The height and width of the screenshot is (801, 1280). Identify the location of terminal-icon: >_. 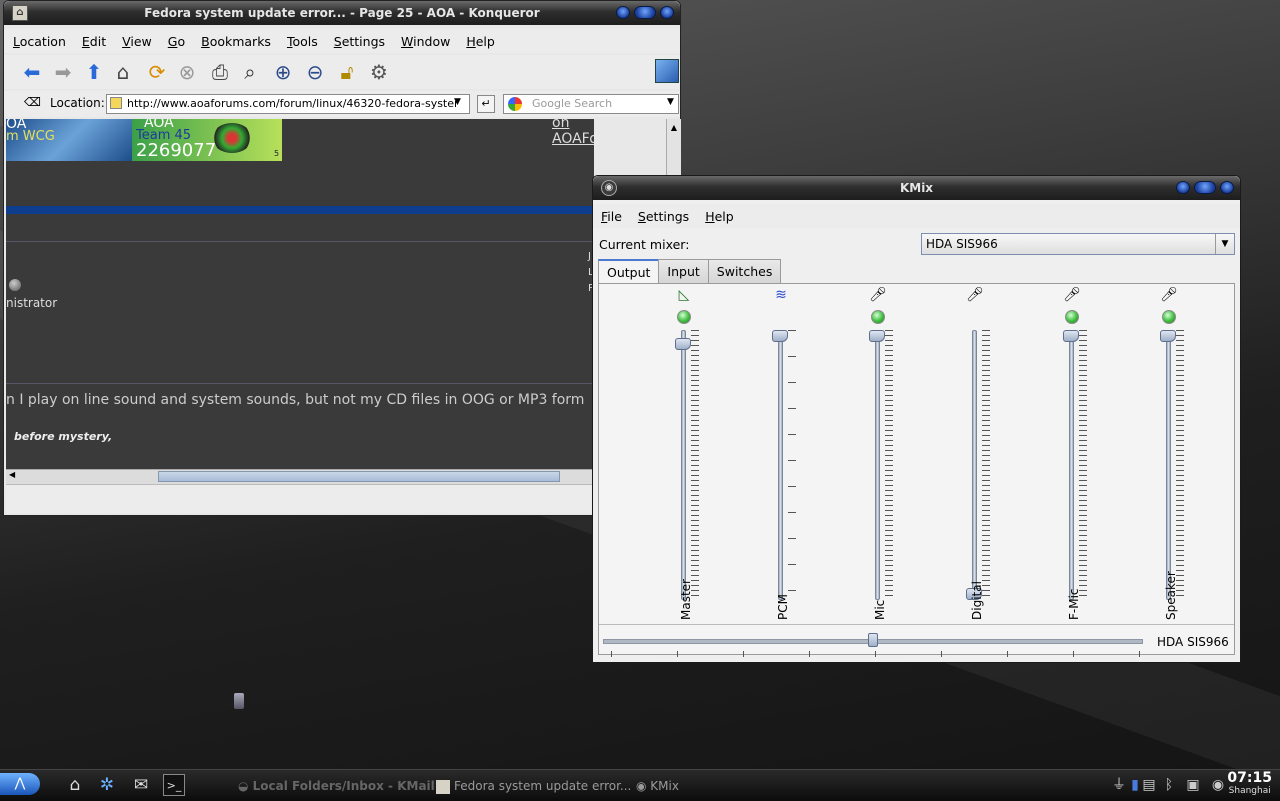
(174, 785).